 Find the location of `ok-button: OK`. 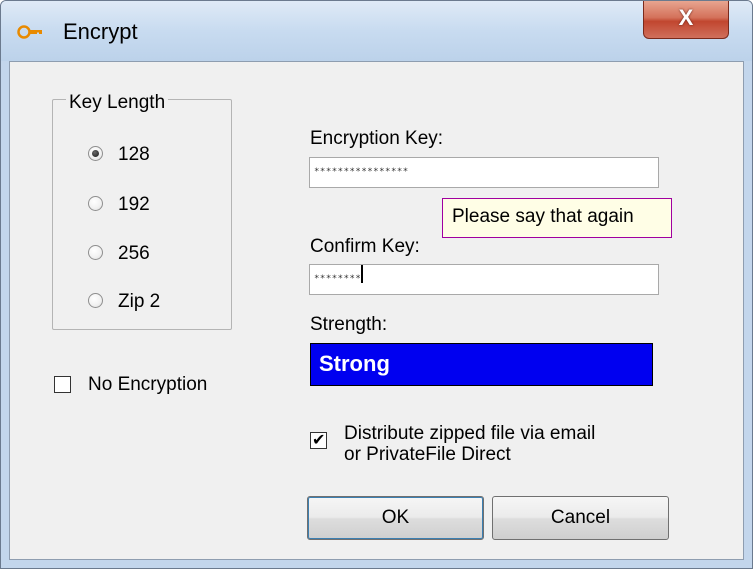

ok-button: OK is located at coordinates (395, 518).